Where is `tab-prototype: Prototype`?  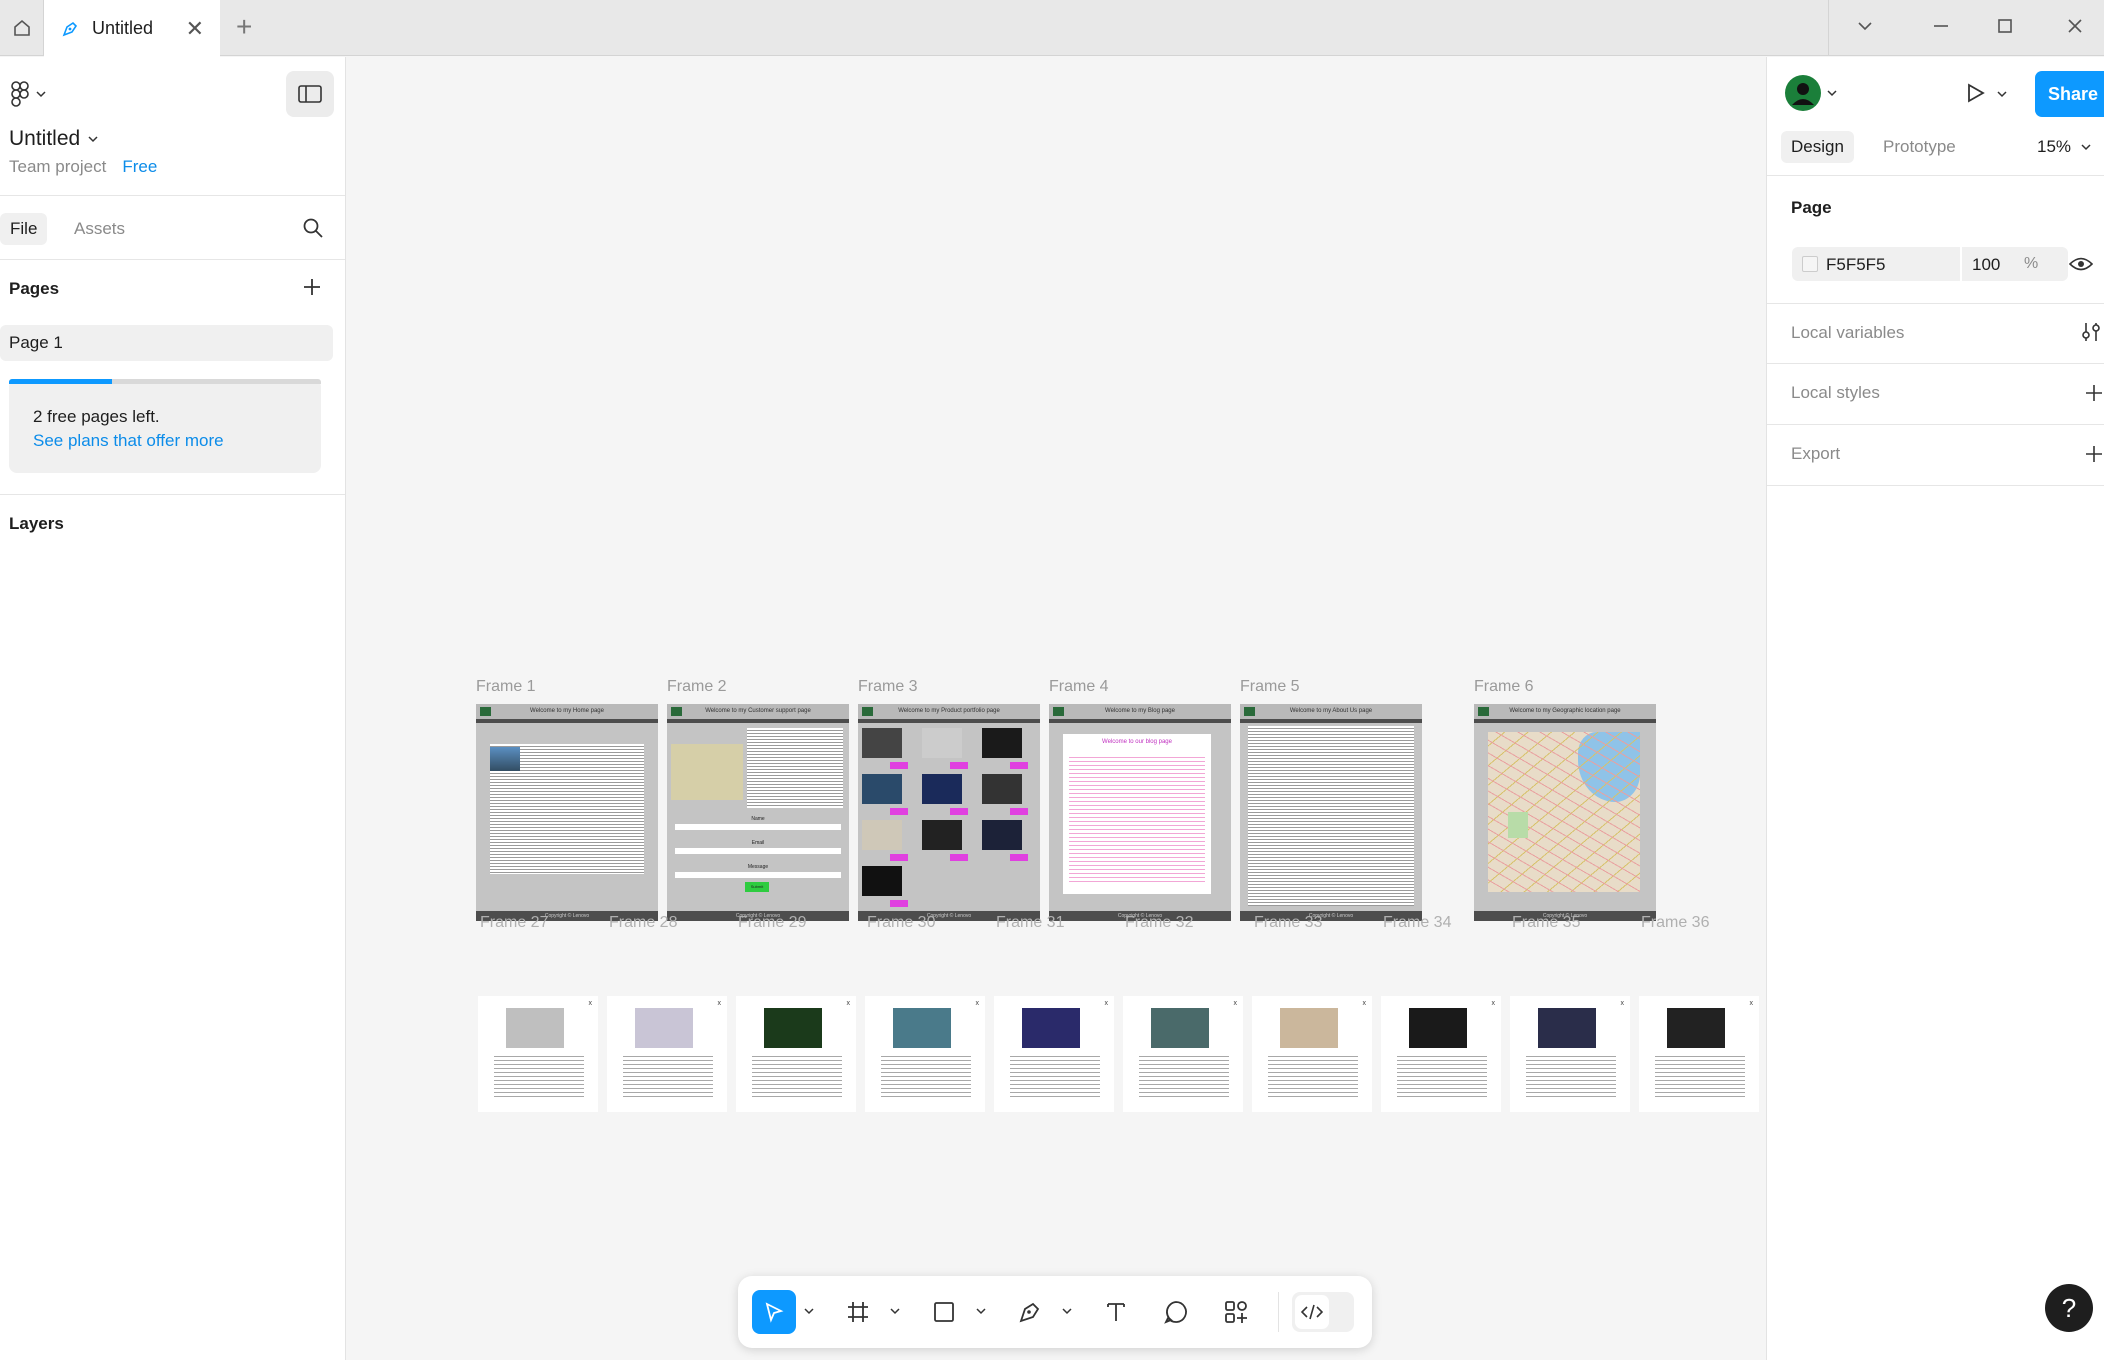
tab-prototype: Prototype is located at coordinates (1919, 147).